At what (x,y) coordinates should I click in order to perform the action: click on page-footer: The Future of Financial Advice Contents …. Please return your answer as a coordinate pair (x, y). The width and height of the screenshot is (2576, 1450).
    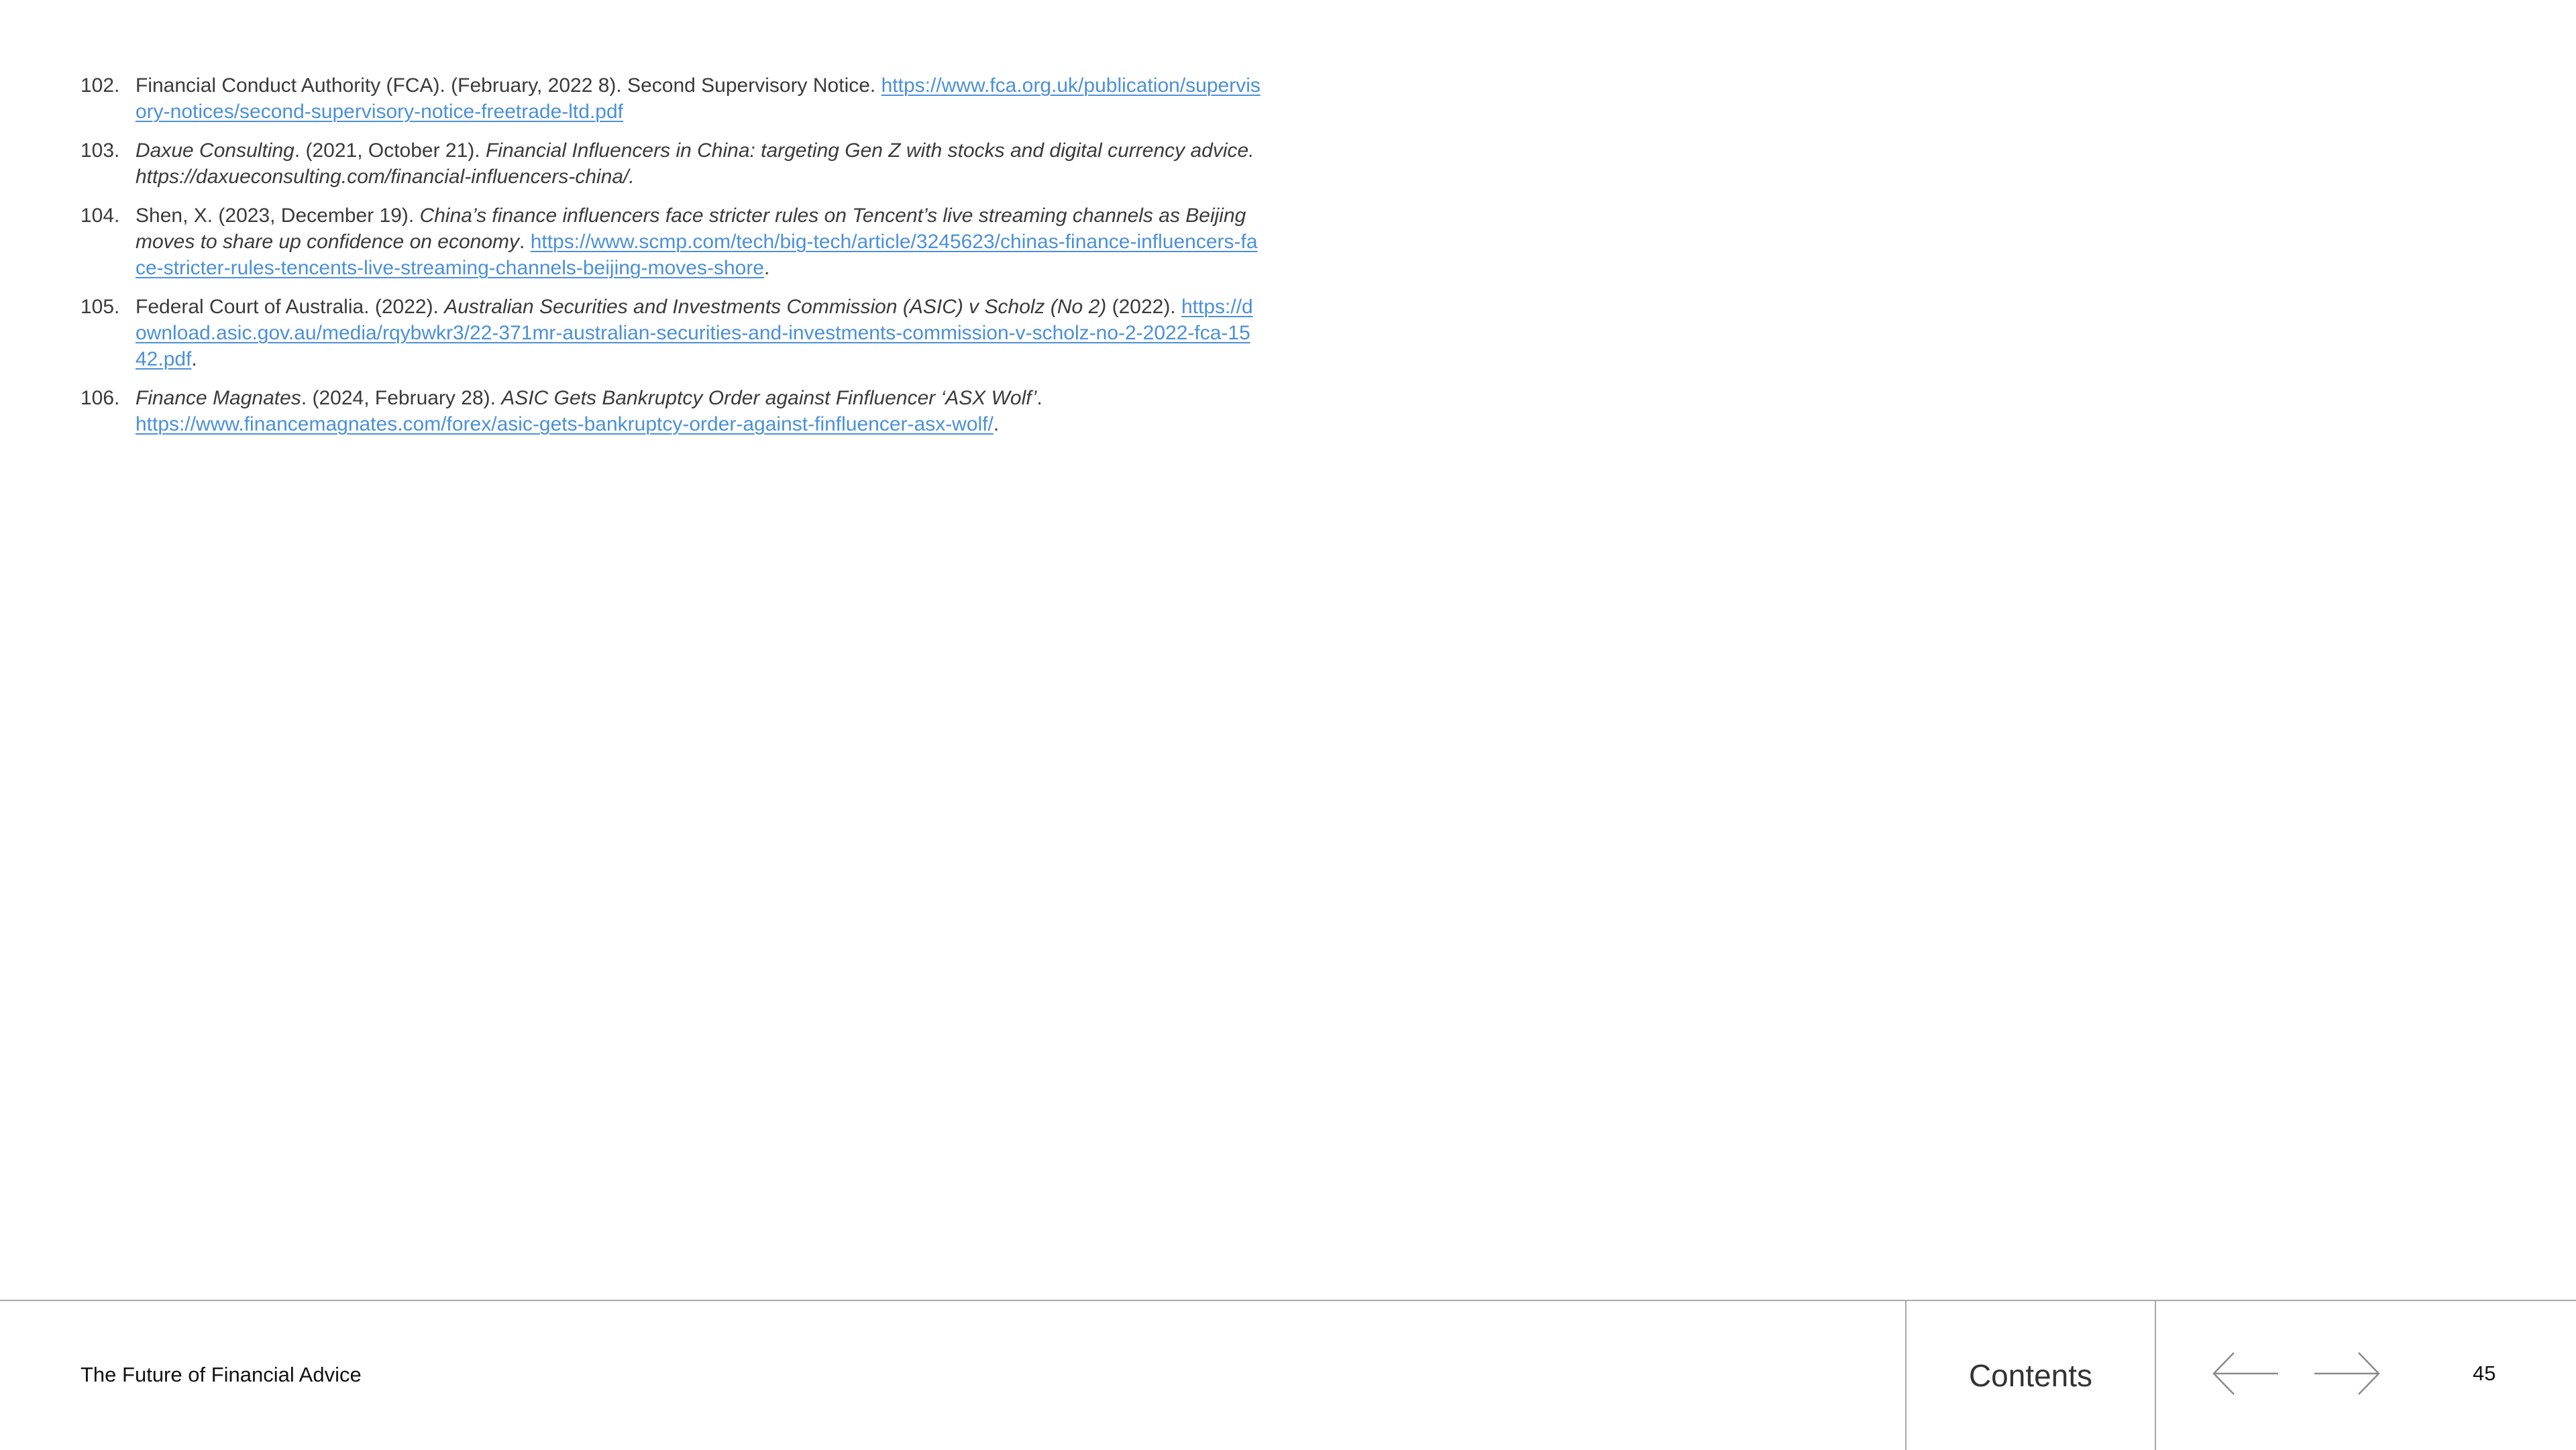
    Looking at the image, I should click on (1288, 1375).